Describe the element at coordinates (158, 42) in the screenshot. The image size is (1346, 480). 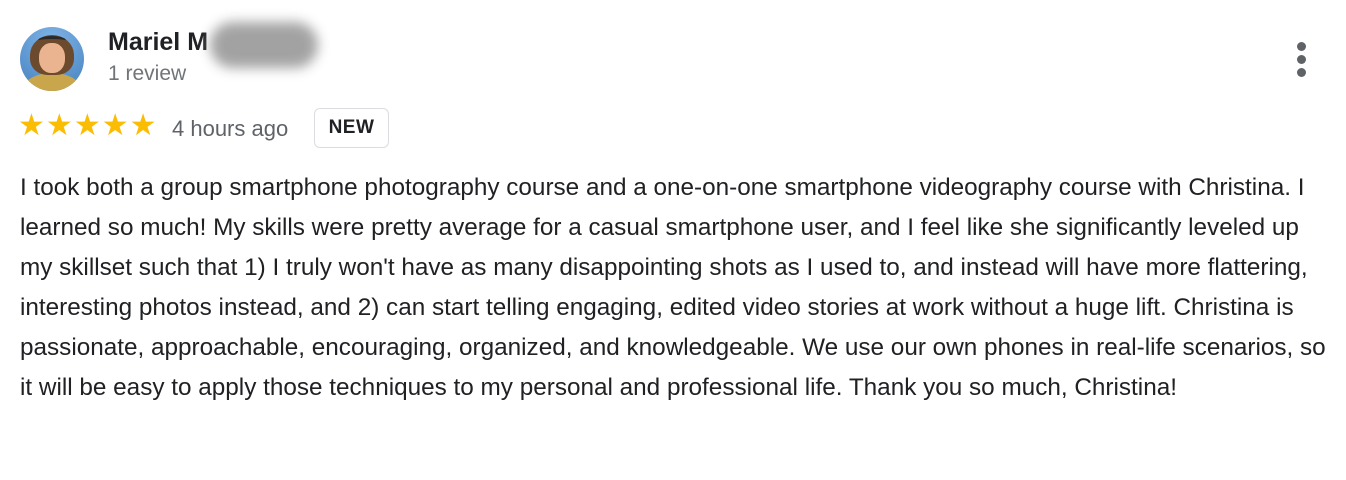
I see `reviewer-name: Mariel M` at that location.